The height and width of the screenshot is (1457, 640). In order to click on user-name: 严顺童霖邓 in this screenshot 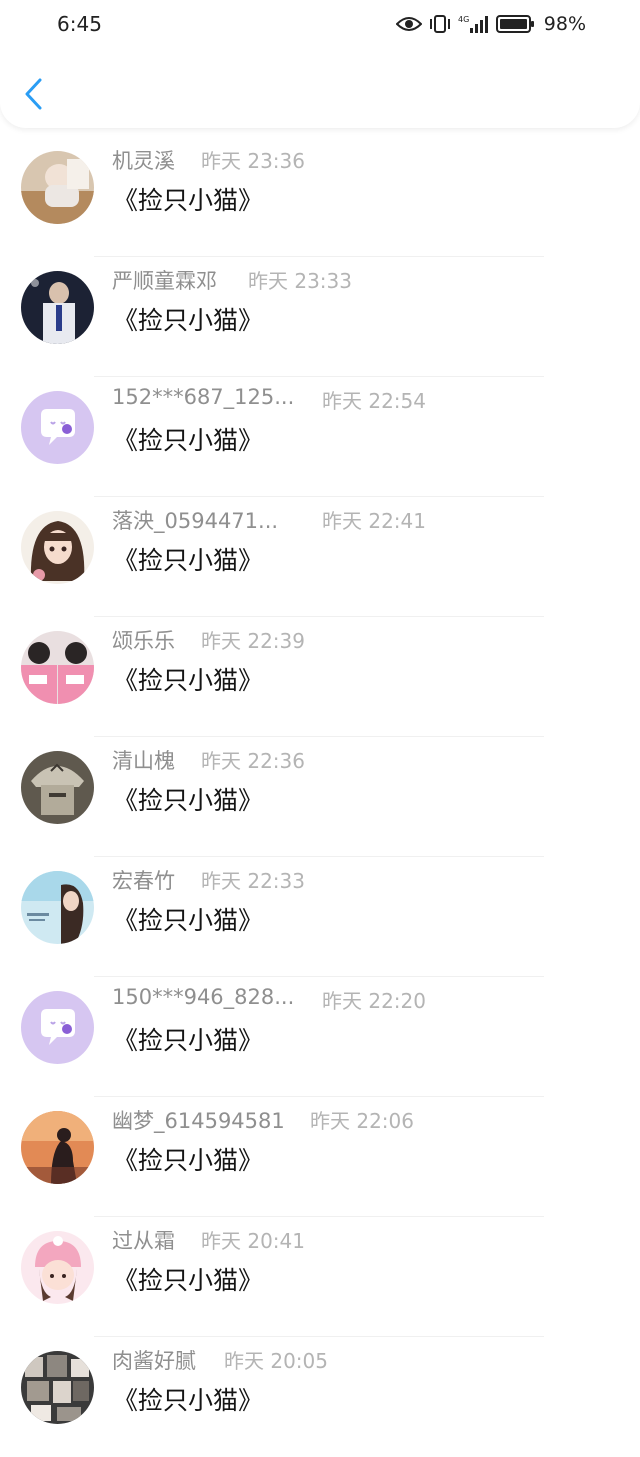, I will do `click(164, 281)`.